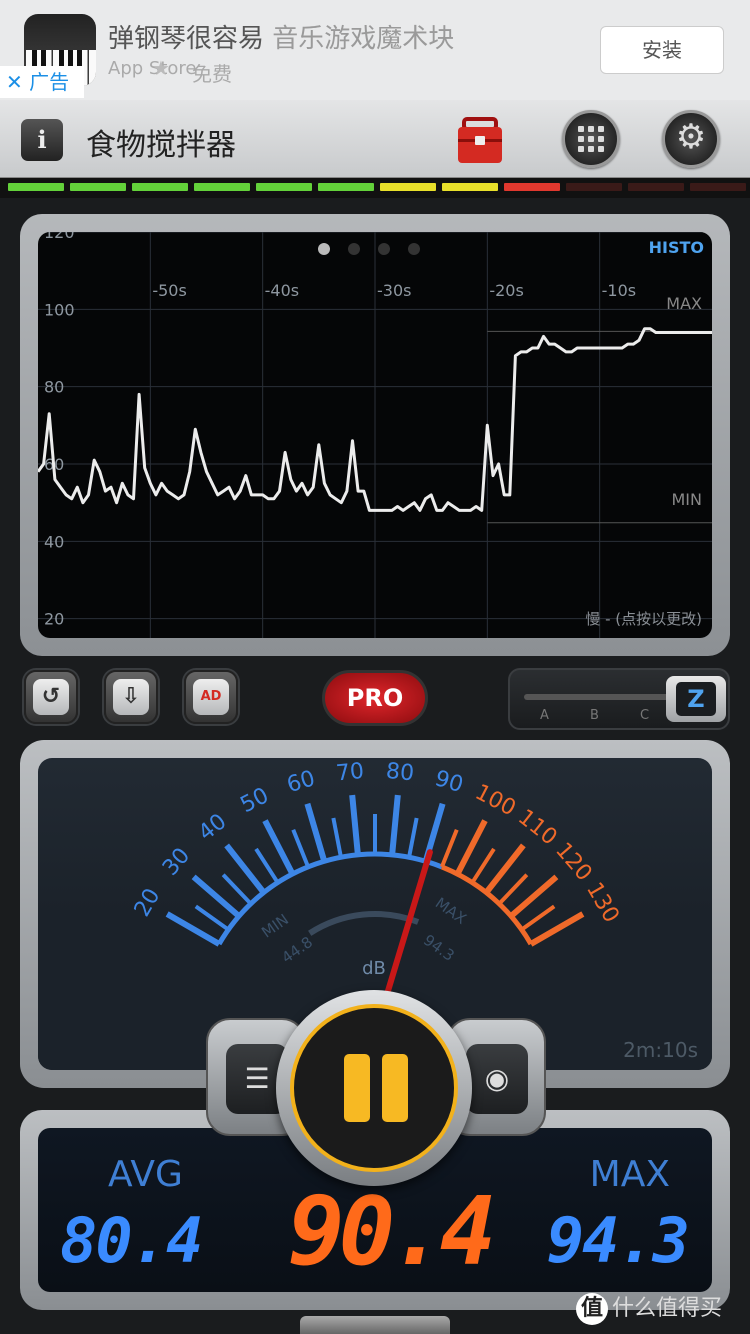 This screenshot has width=750, height=1334. I want to click on star-icon: ★, so click(161, 68).